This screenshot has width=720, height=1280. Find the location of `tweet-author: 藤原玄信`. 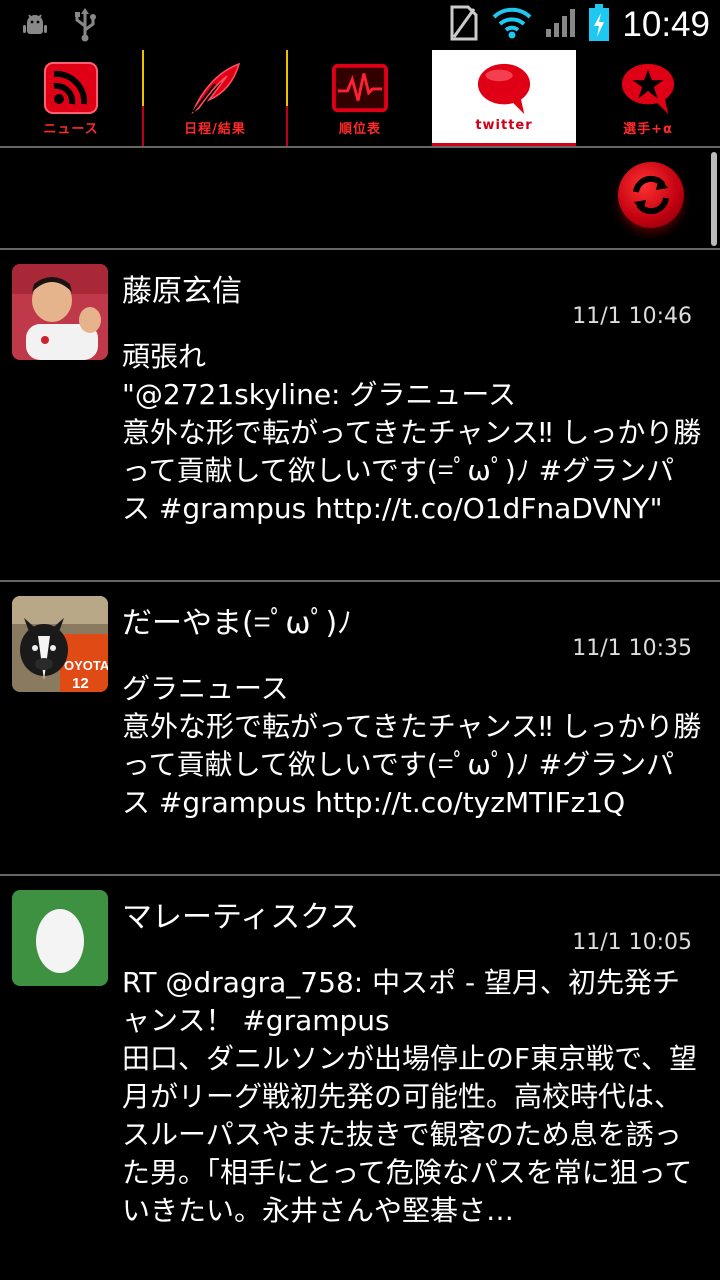

tweet-author: 藤原玄信 is located at coordinates (182, 291).